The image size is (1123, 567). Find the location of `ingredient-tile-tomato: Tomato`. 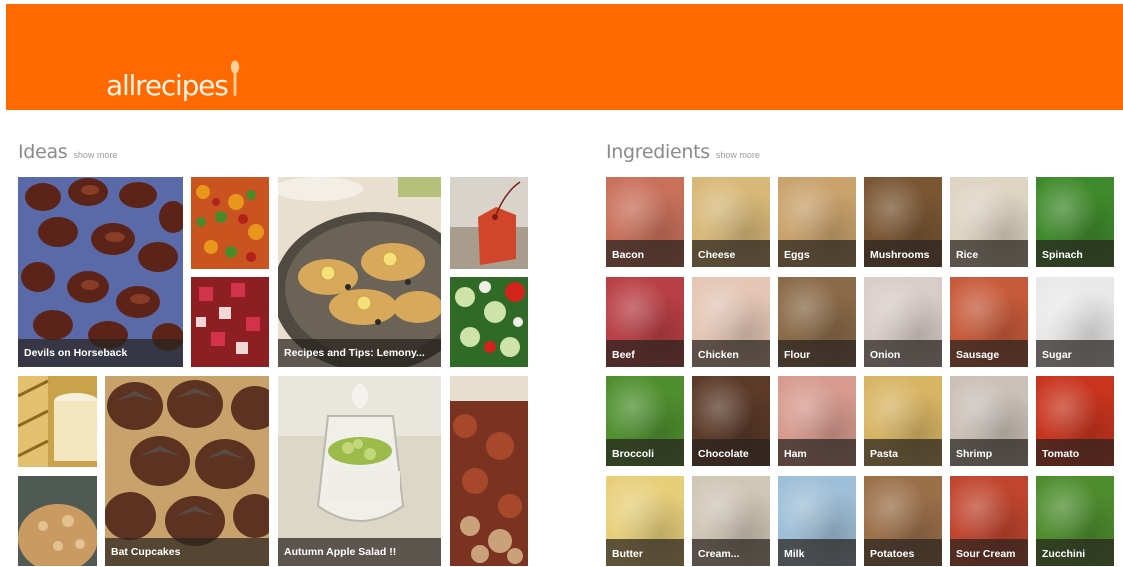

ingredient-tile-tomato: Tomato is located at coordinates (1075, 421).